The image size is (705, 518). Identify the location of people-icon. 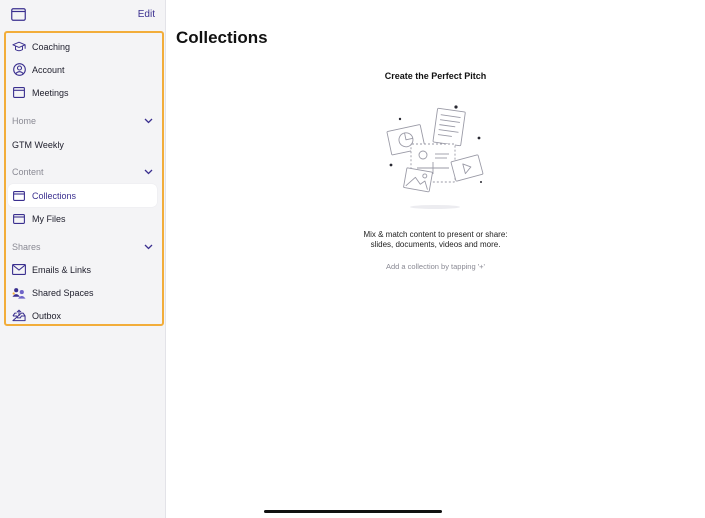
(19, 293).